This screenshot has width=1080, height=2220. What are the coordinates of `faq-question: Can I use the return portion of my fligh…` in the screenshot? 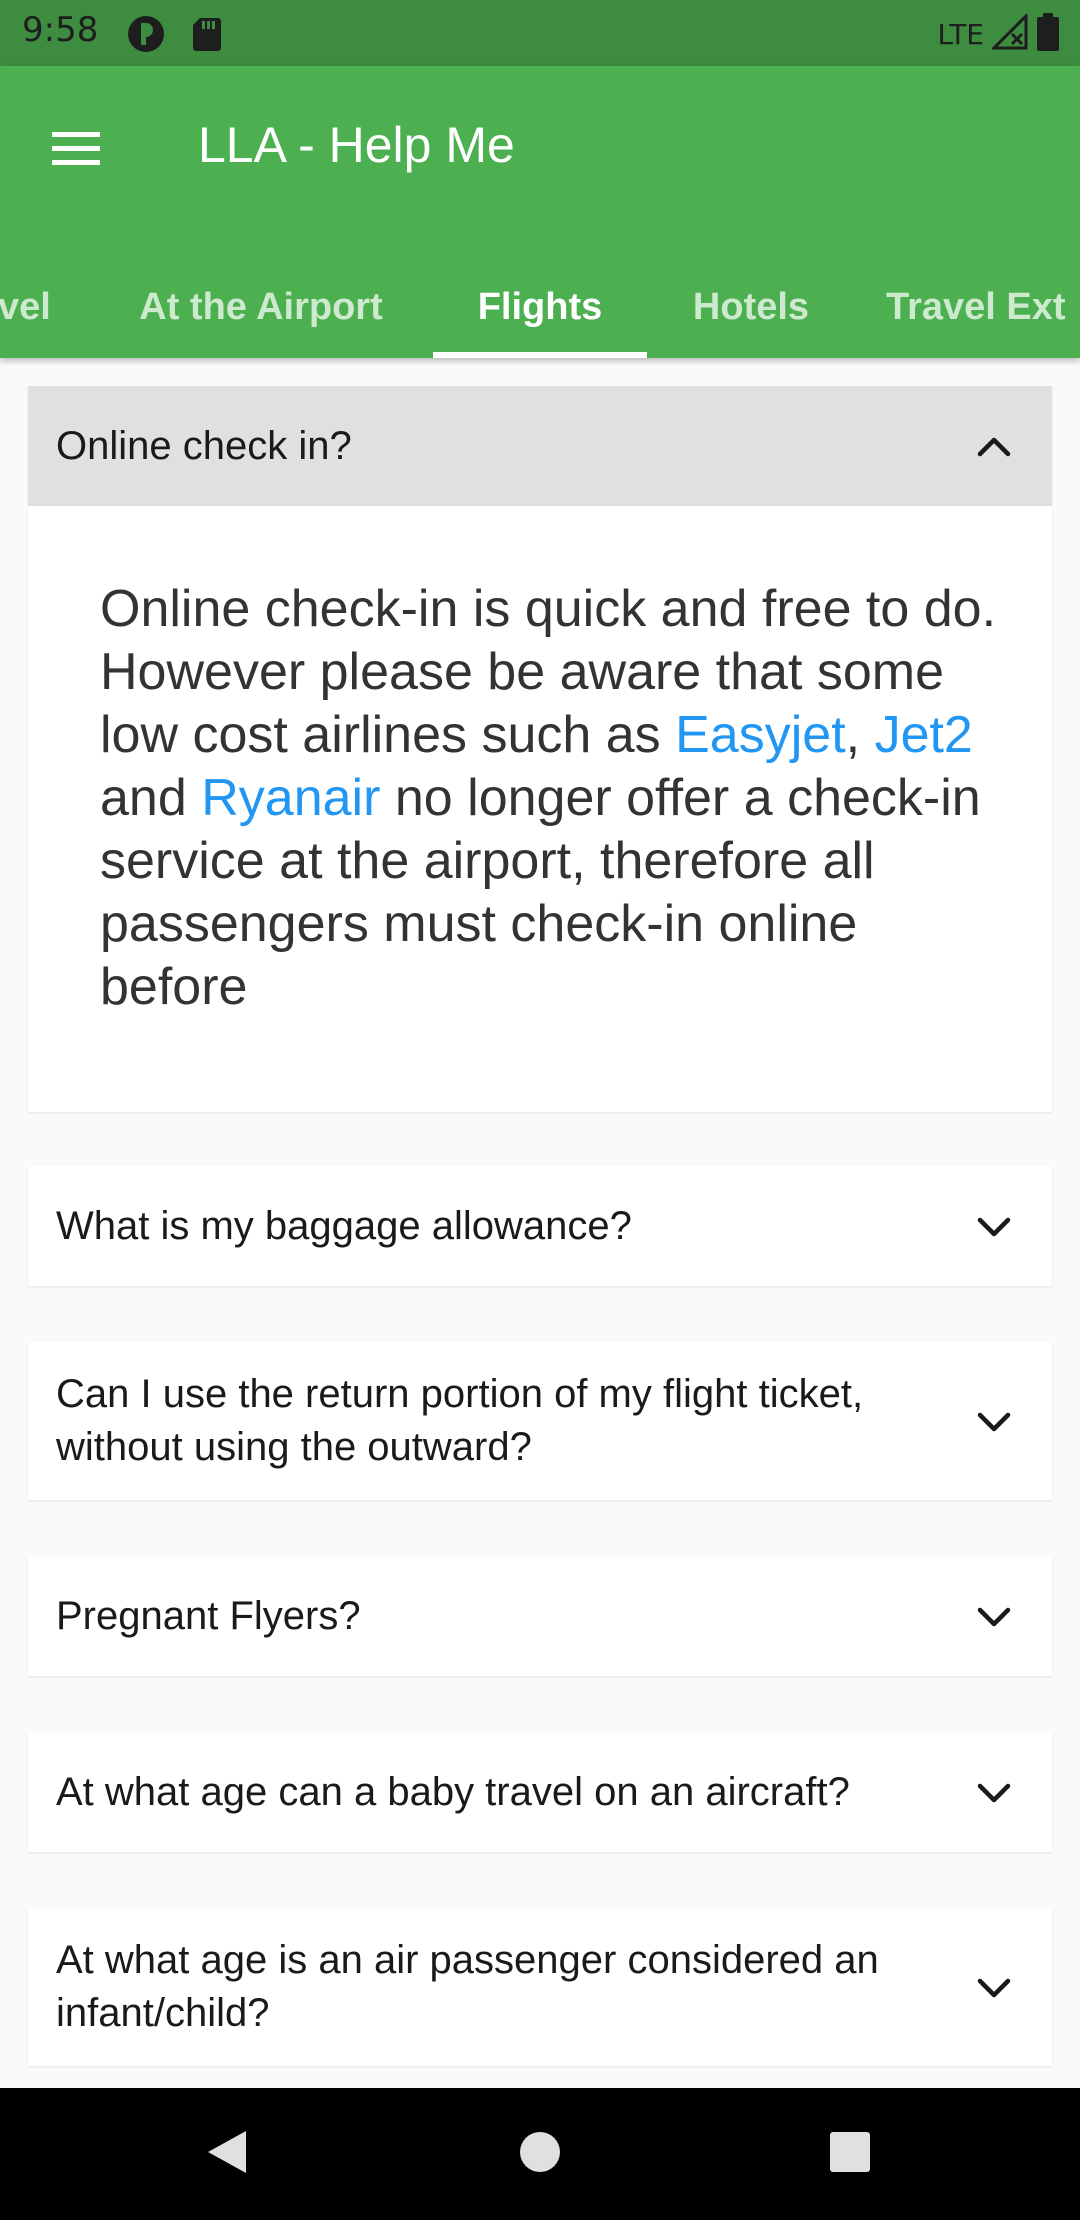 It's located at (460, 1420).